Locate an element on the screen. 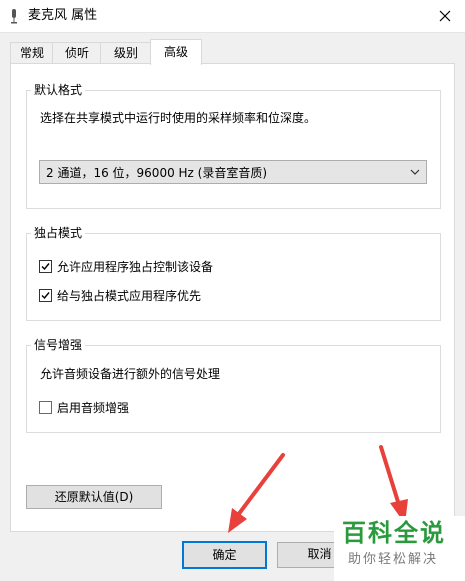  close-icon is located at coordinates (445, 16).